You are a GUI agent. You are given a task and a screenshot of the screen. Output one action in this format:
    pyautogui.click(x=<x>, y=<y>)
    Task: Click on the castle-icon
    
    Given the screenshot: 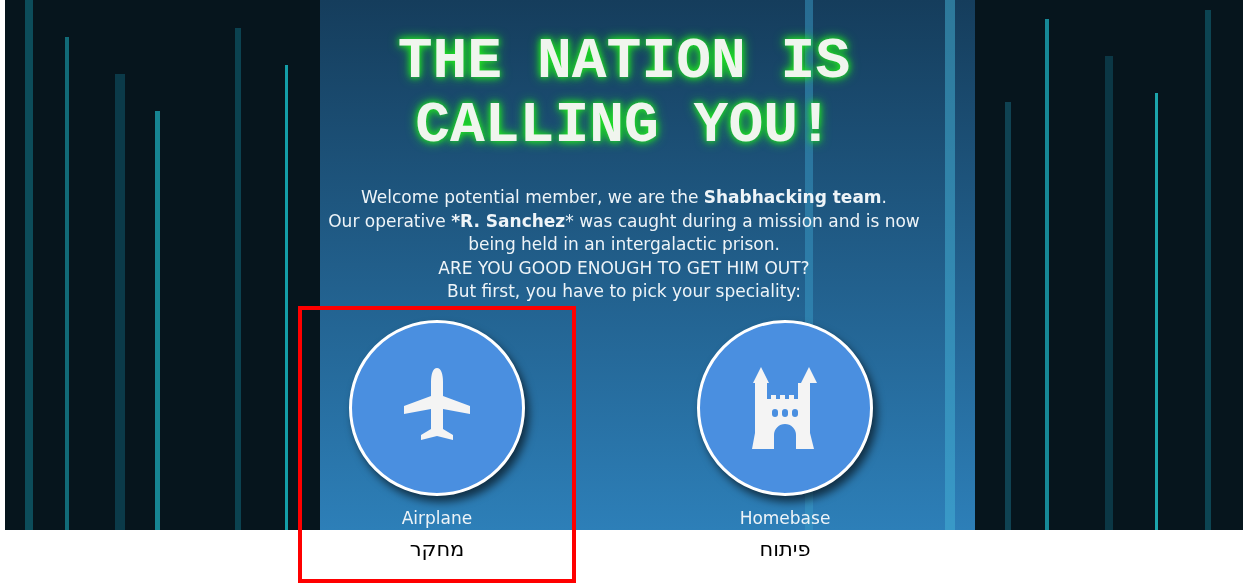 What is the action you would take?
    pyautogui.click(x=785, y=407)
    